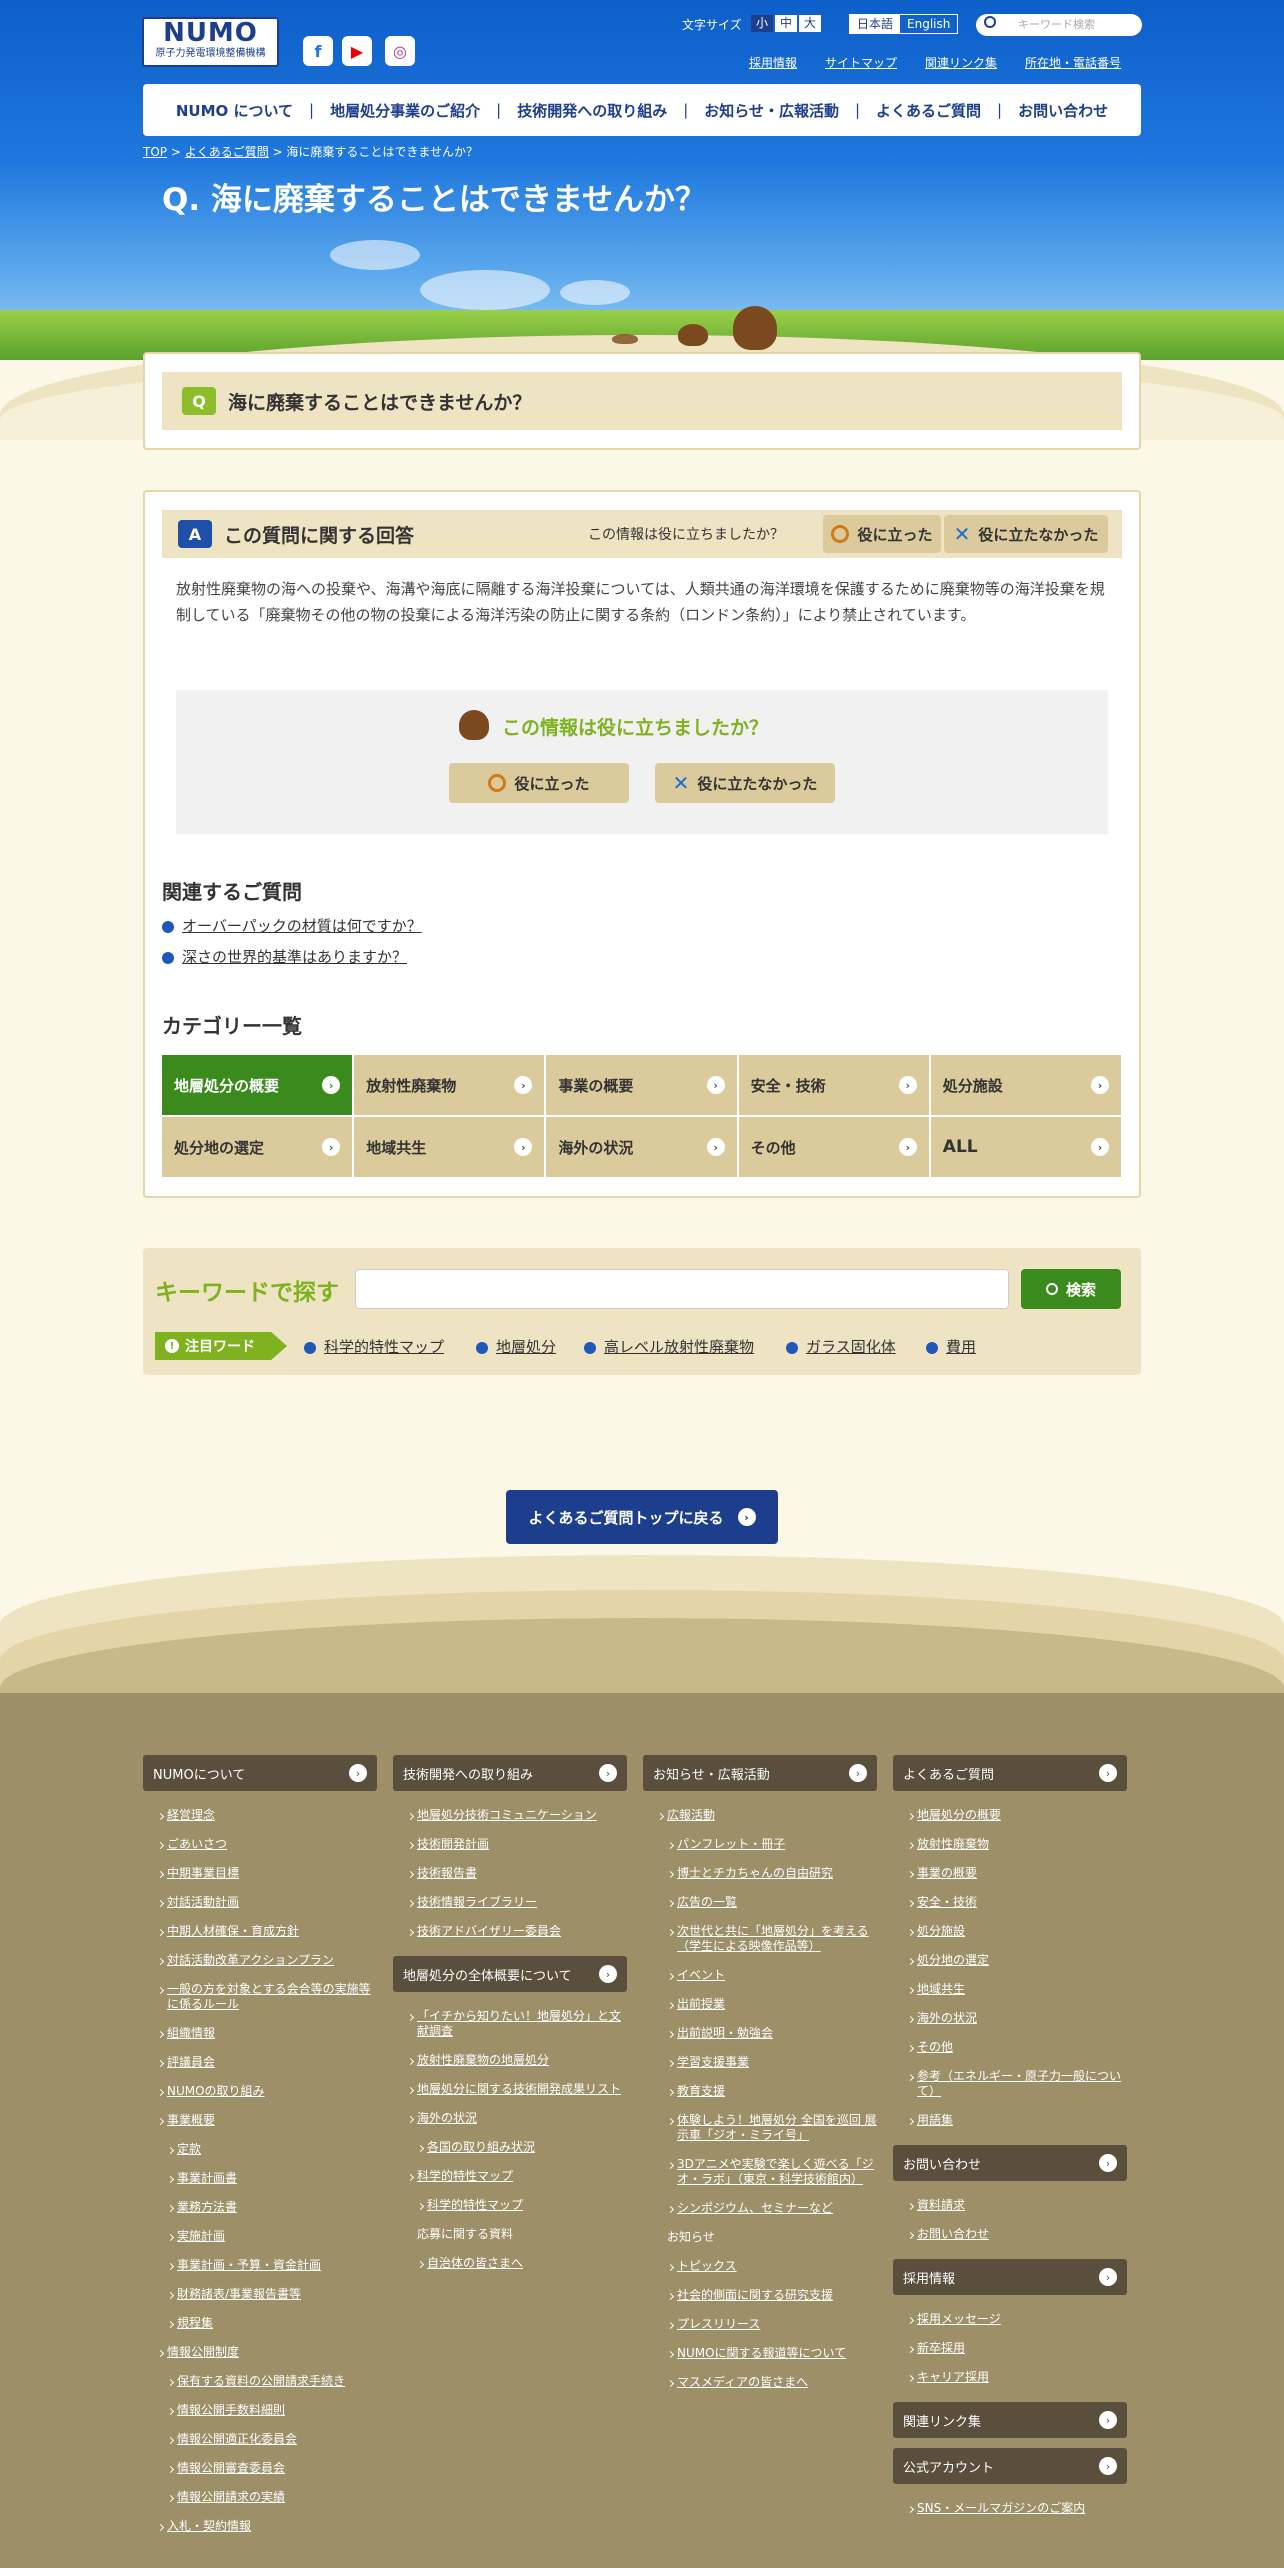 The image size is (1284, 2568). Describe the element at coordinates (1010, 2348) in the screenshot. I see `footer-link: 新卒採用` at that location.